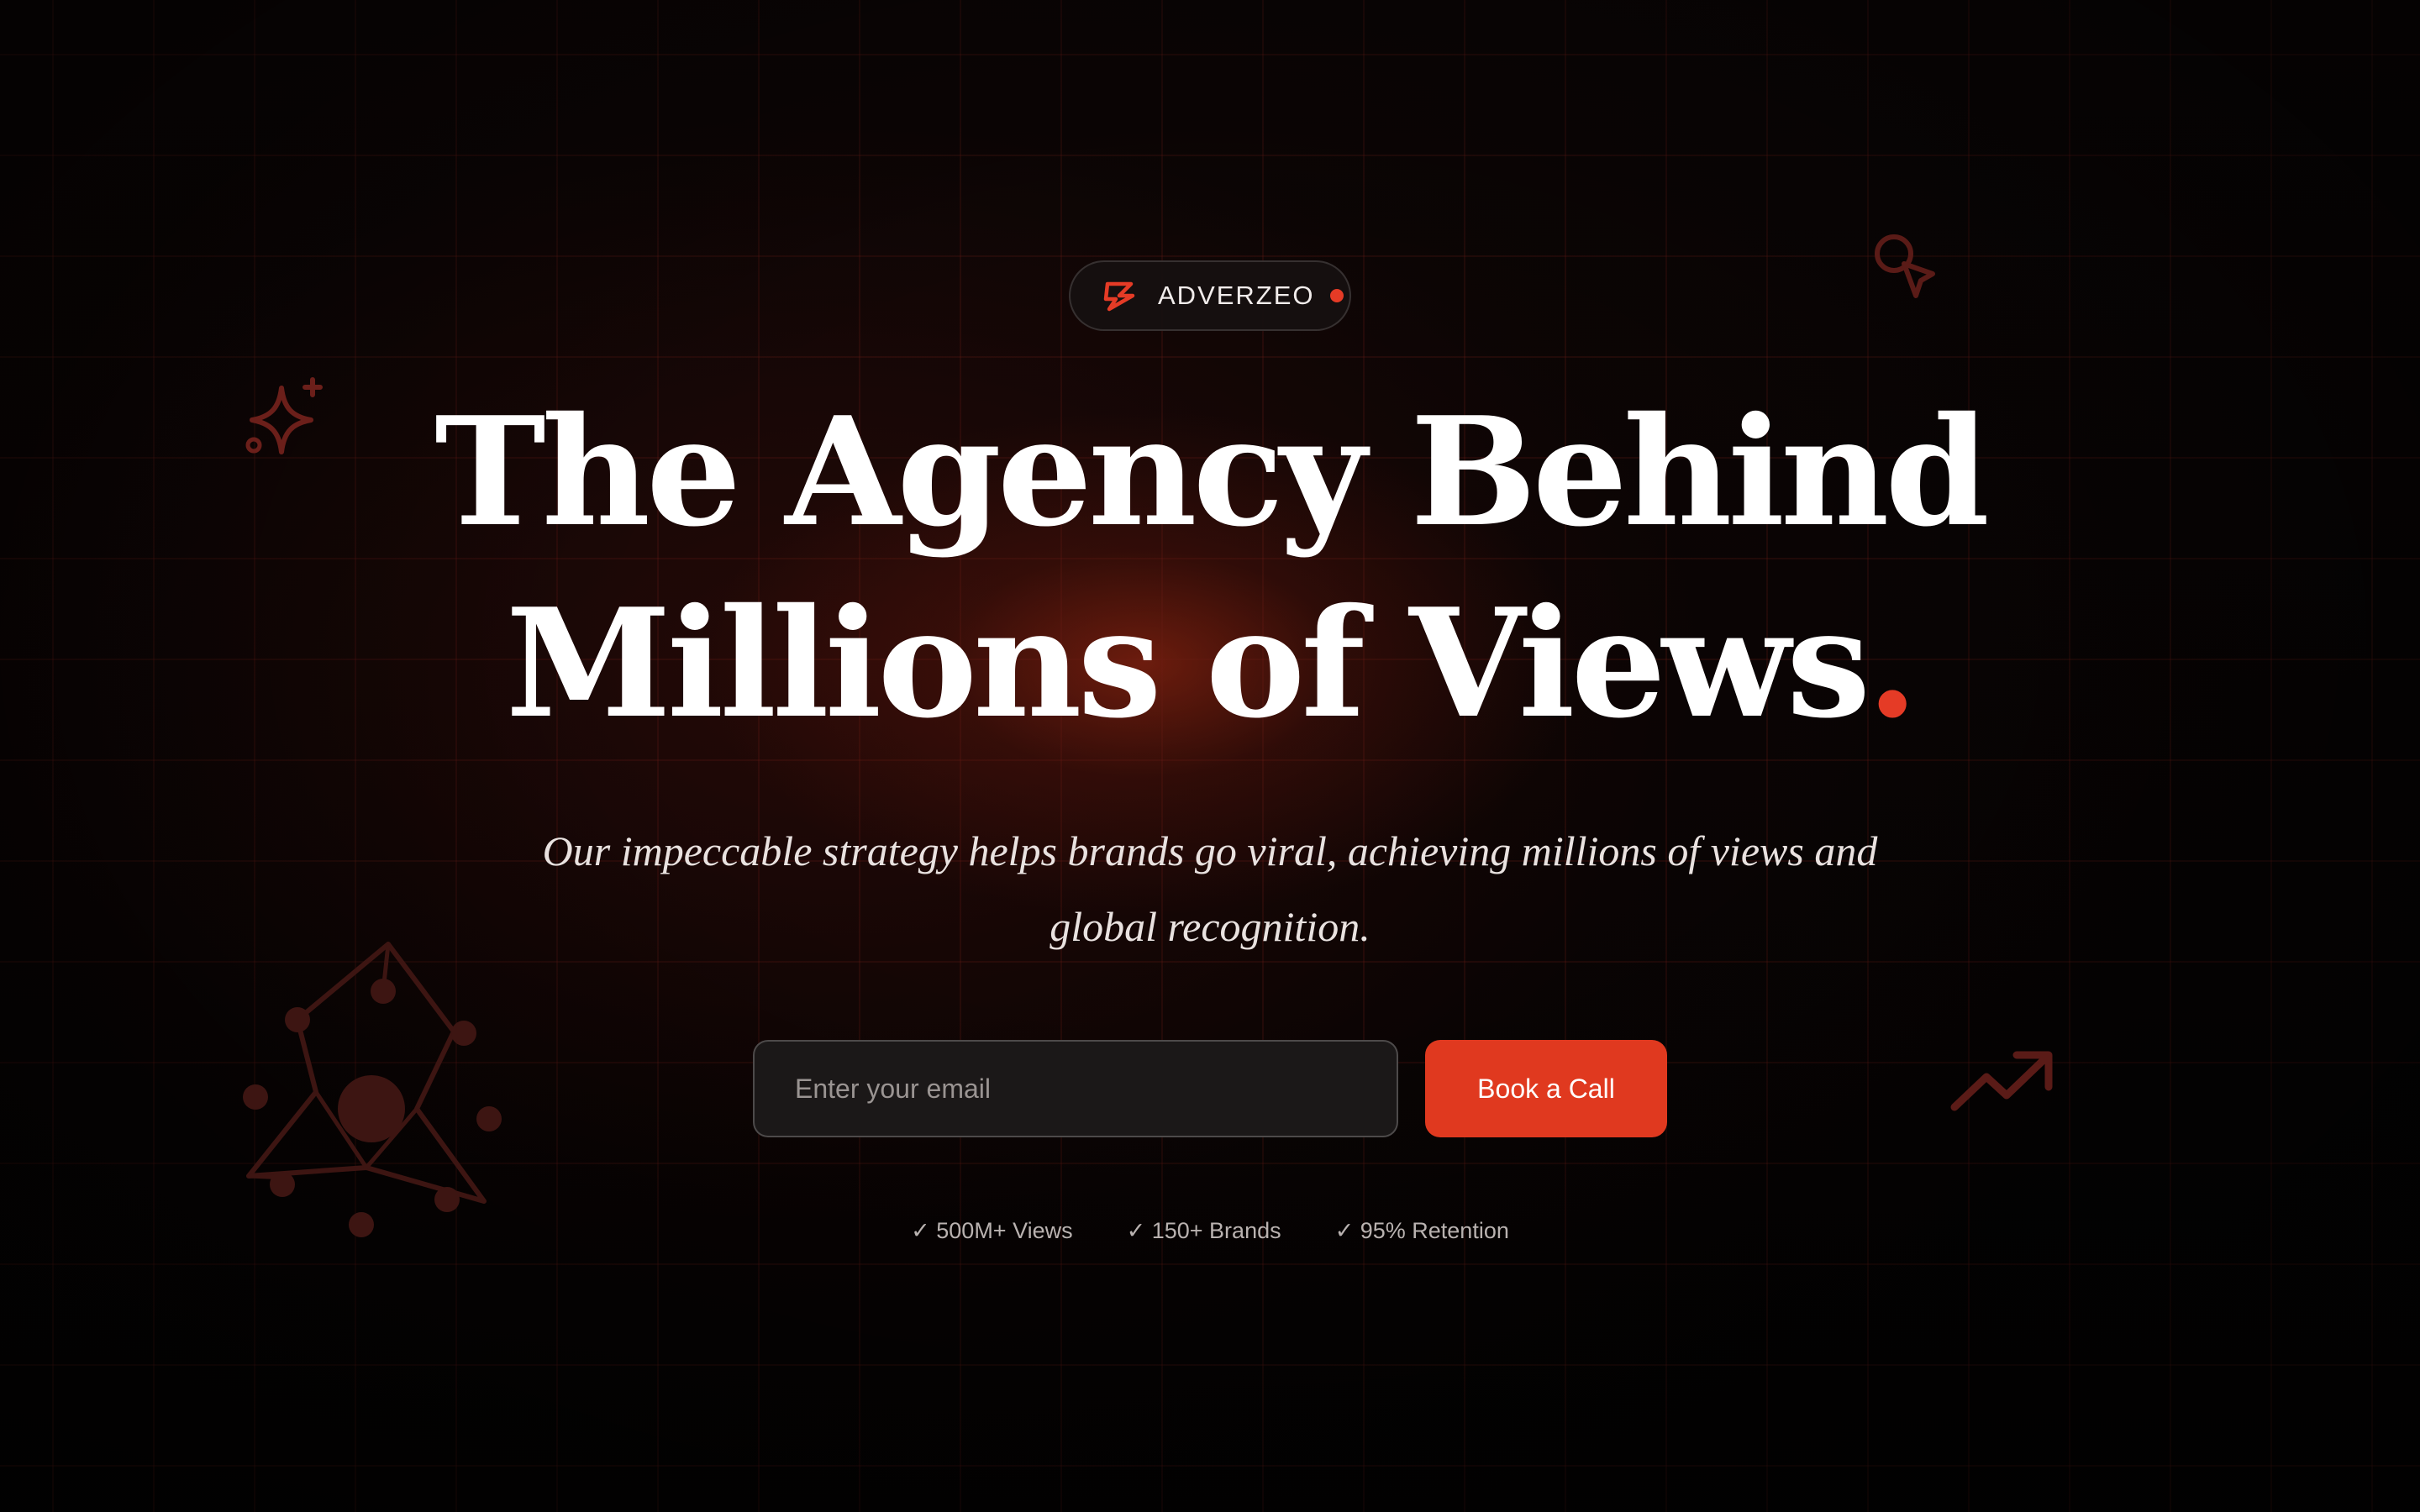 Image resolution: width=2420 pixels, height=1512 pixels. Describe the element at coordinates (1203, 1230) in the screenshot. I see `stat-brands: ✓ 150+ Brands` at that location.